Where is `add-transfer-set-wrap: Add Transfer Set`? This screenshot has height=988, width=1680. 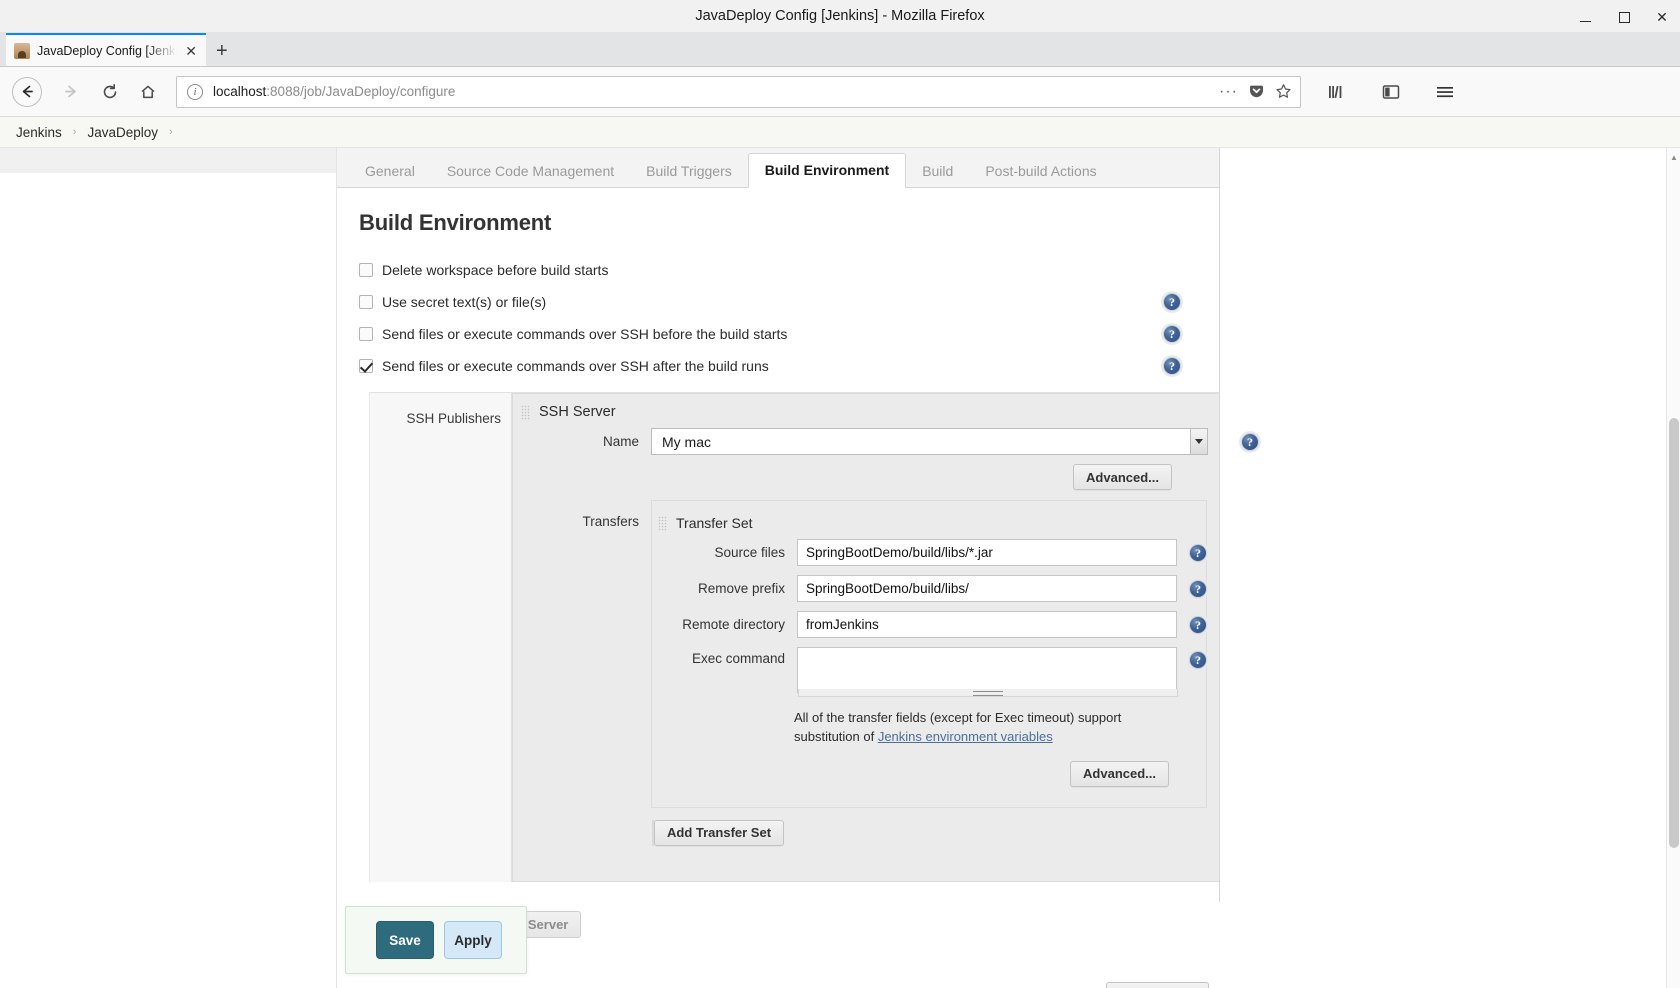
add-transfer-set-wrap: Add Transfer Set is located at coordinates (929, 832).